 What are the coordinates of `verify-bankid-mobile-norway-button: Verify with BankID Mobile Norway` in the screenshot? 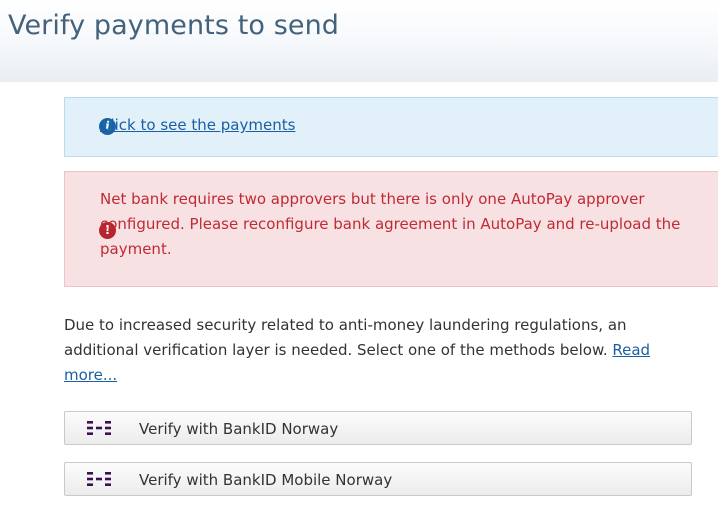 It's located at (378, 479).